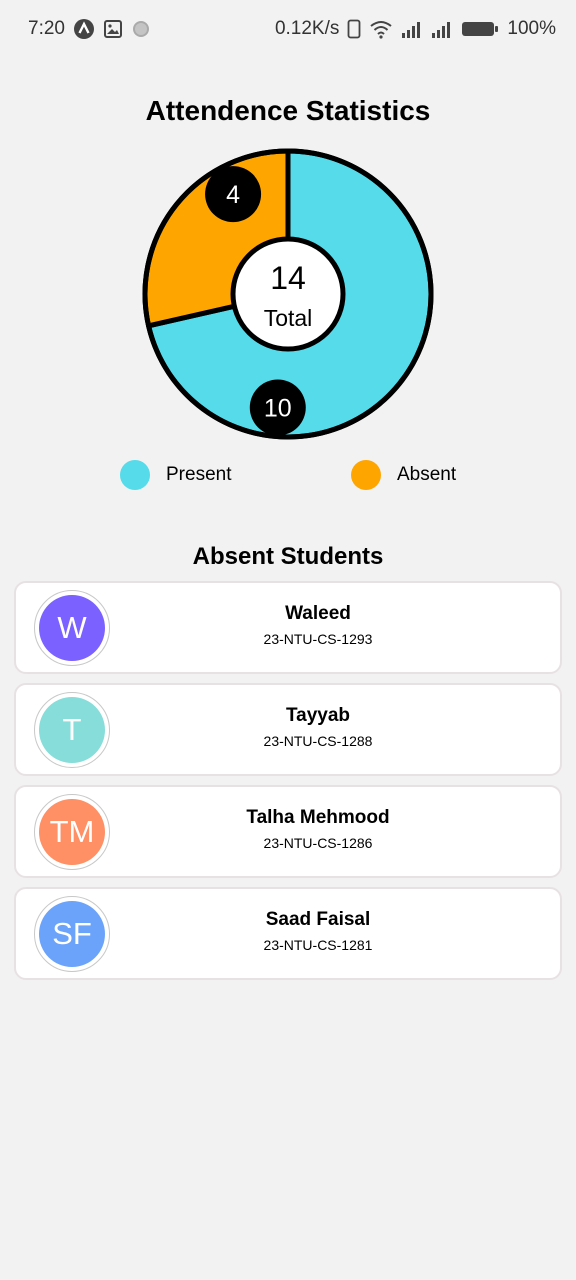  I want to click on avatar: TM, so click(72, 832).